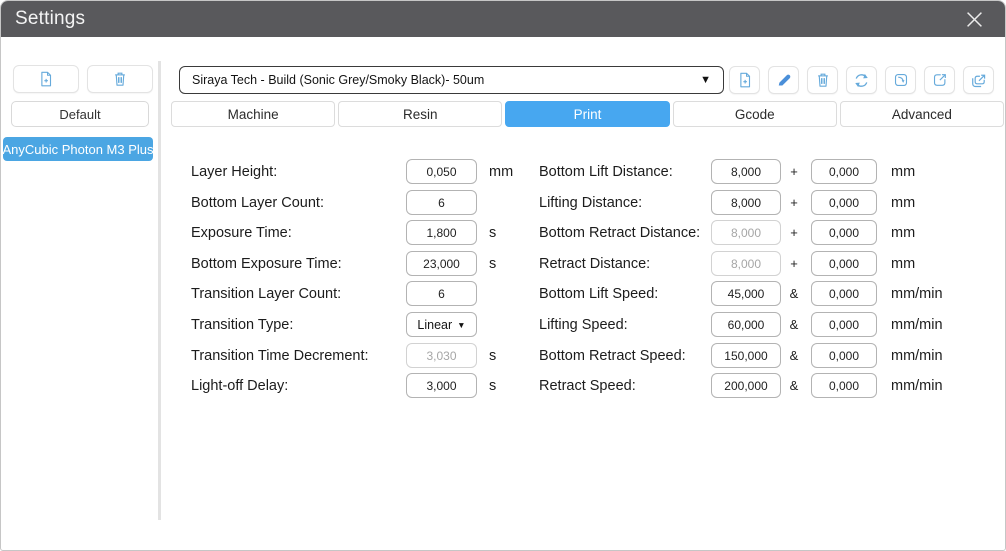 This screenshot has width=1006, height=551. I want to click on delete-profile-button, so click(822, 80).